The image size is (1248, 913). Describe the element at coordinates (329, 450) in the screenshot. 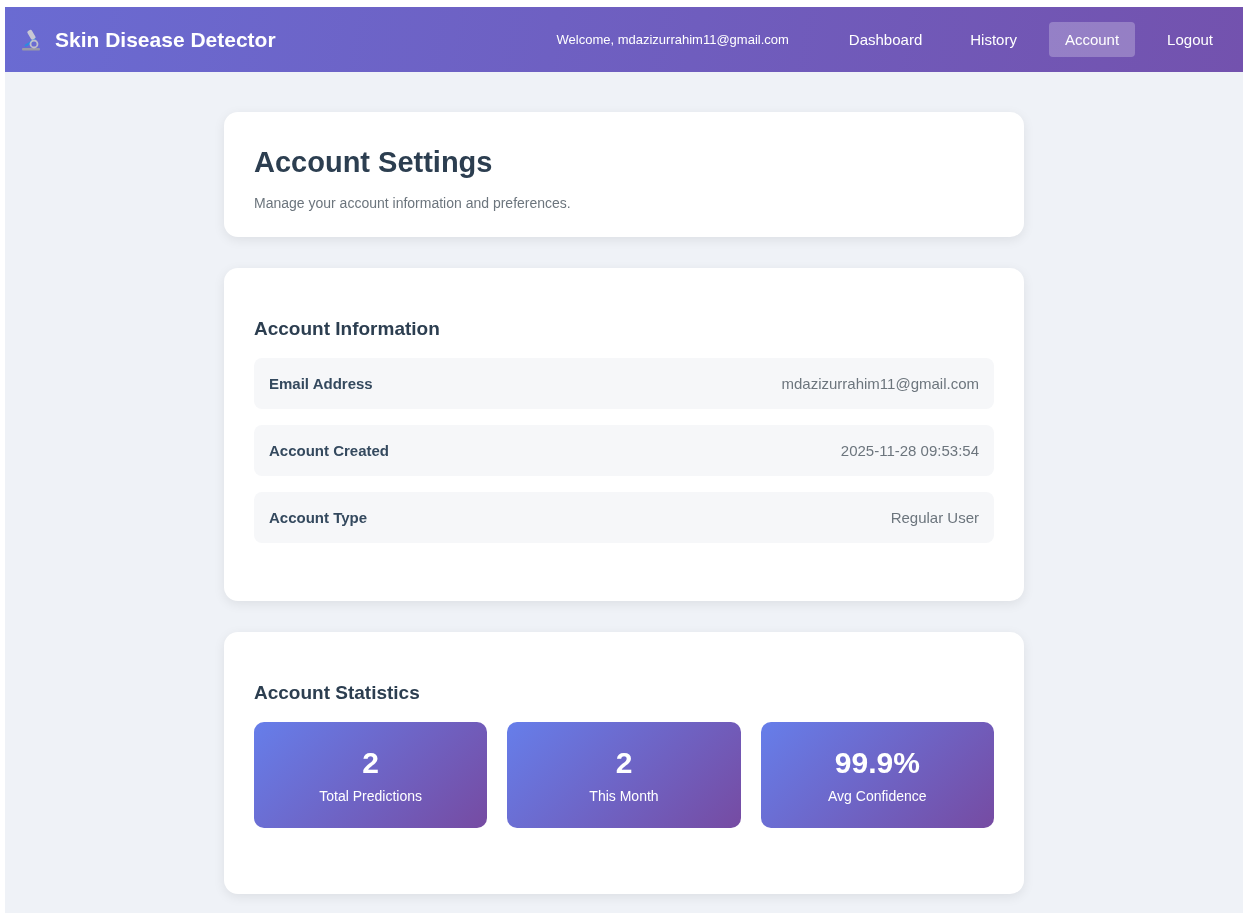

I see `info-label: Account Created` at that location.